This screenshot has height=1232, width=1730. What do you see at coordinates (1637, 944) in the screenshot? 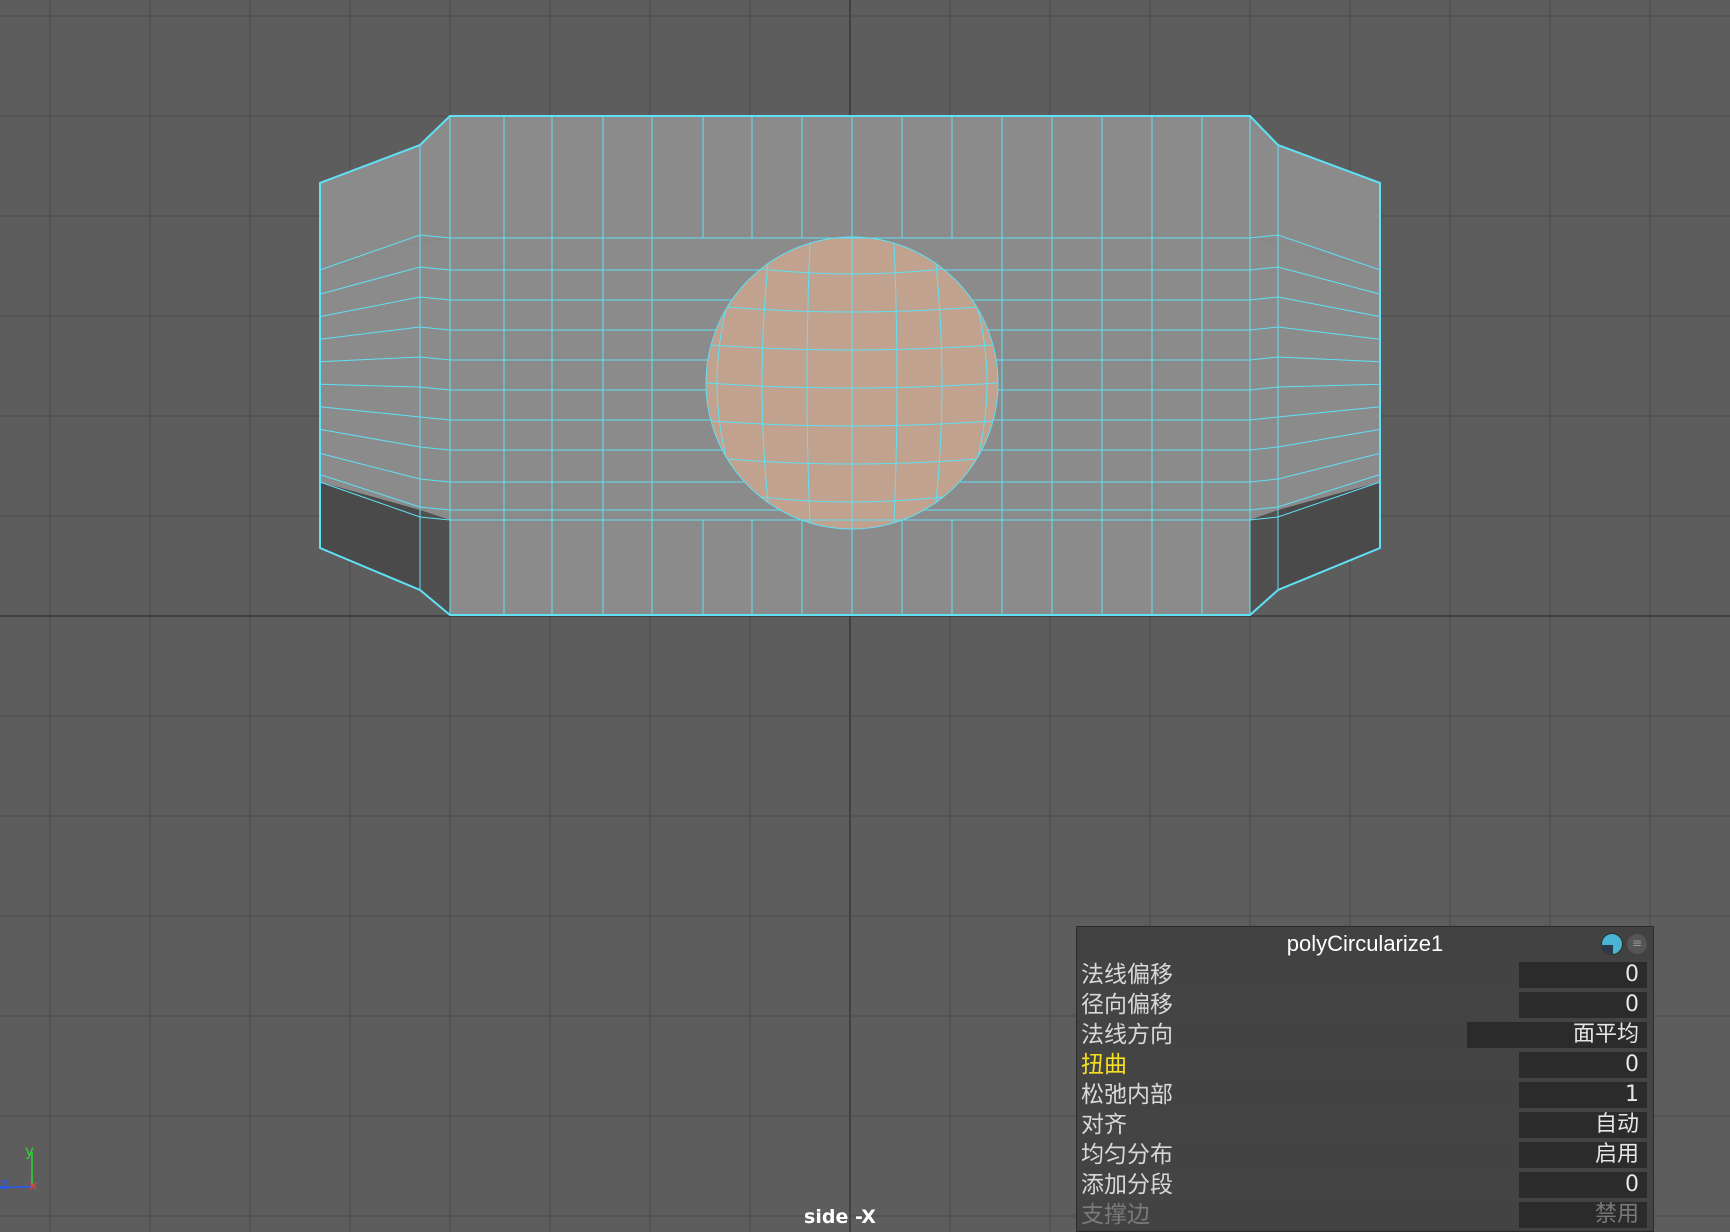
I see `menu-icon: ≡` at bounding box center [1637, 944].